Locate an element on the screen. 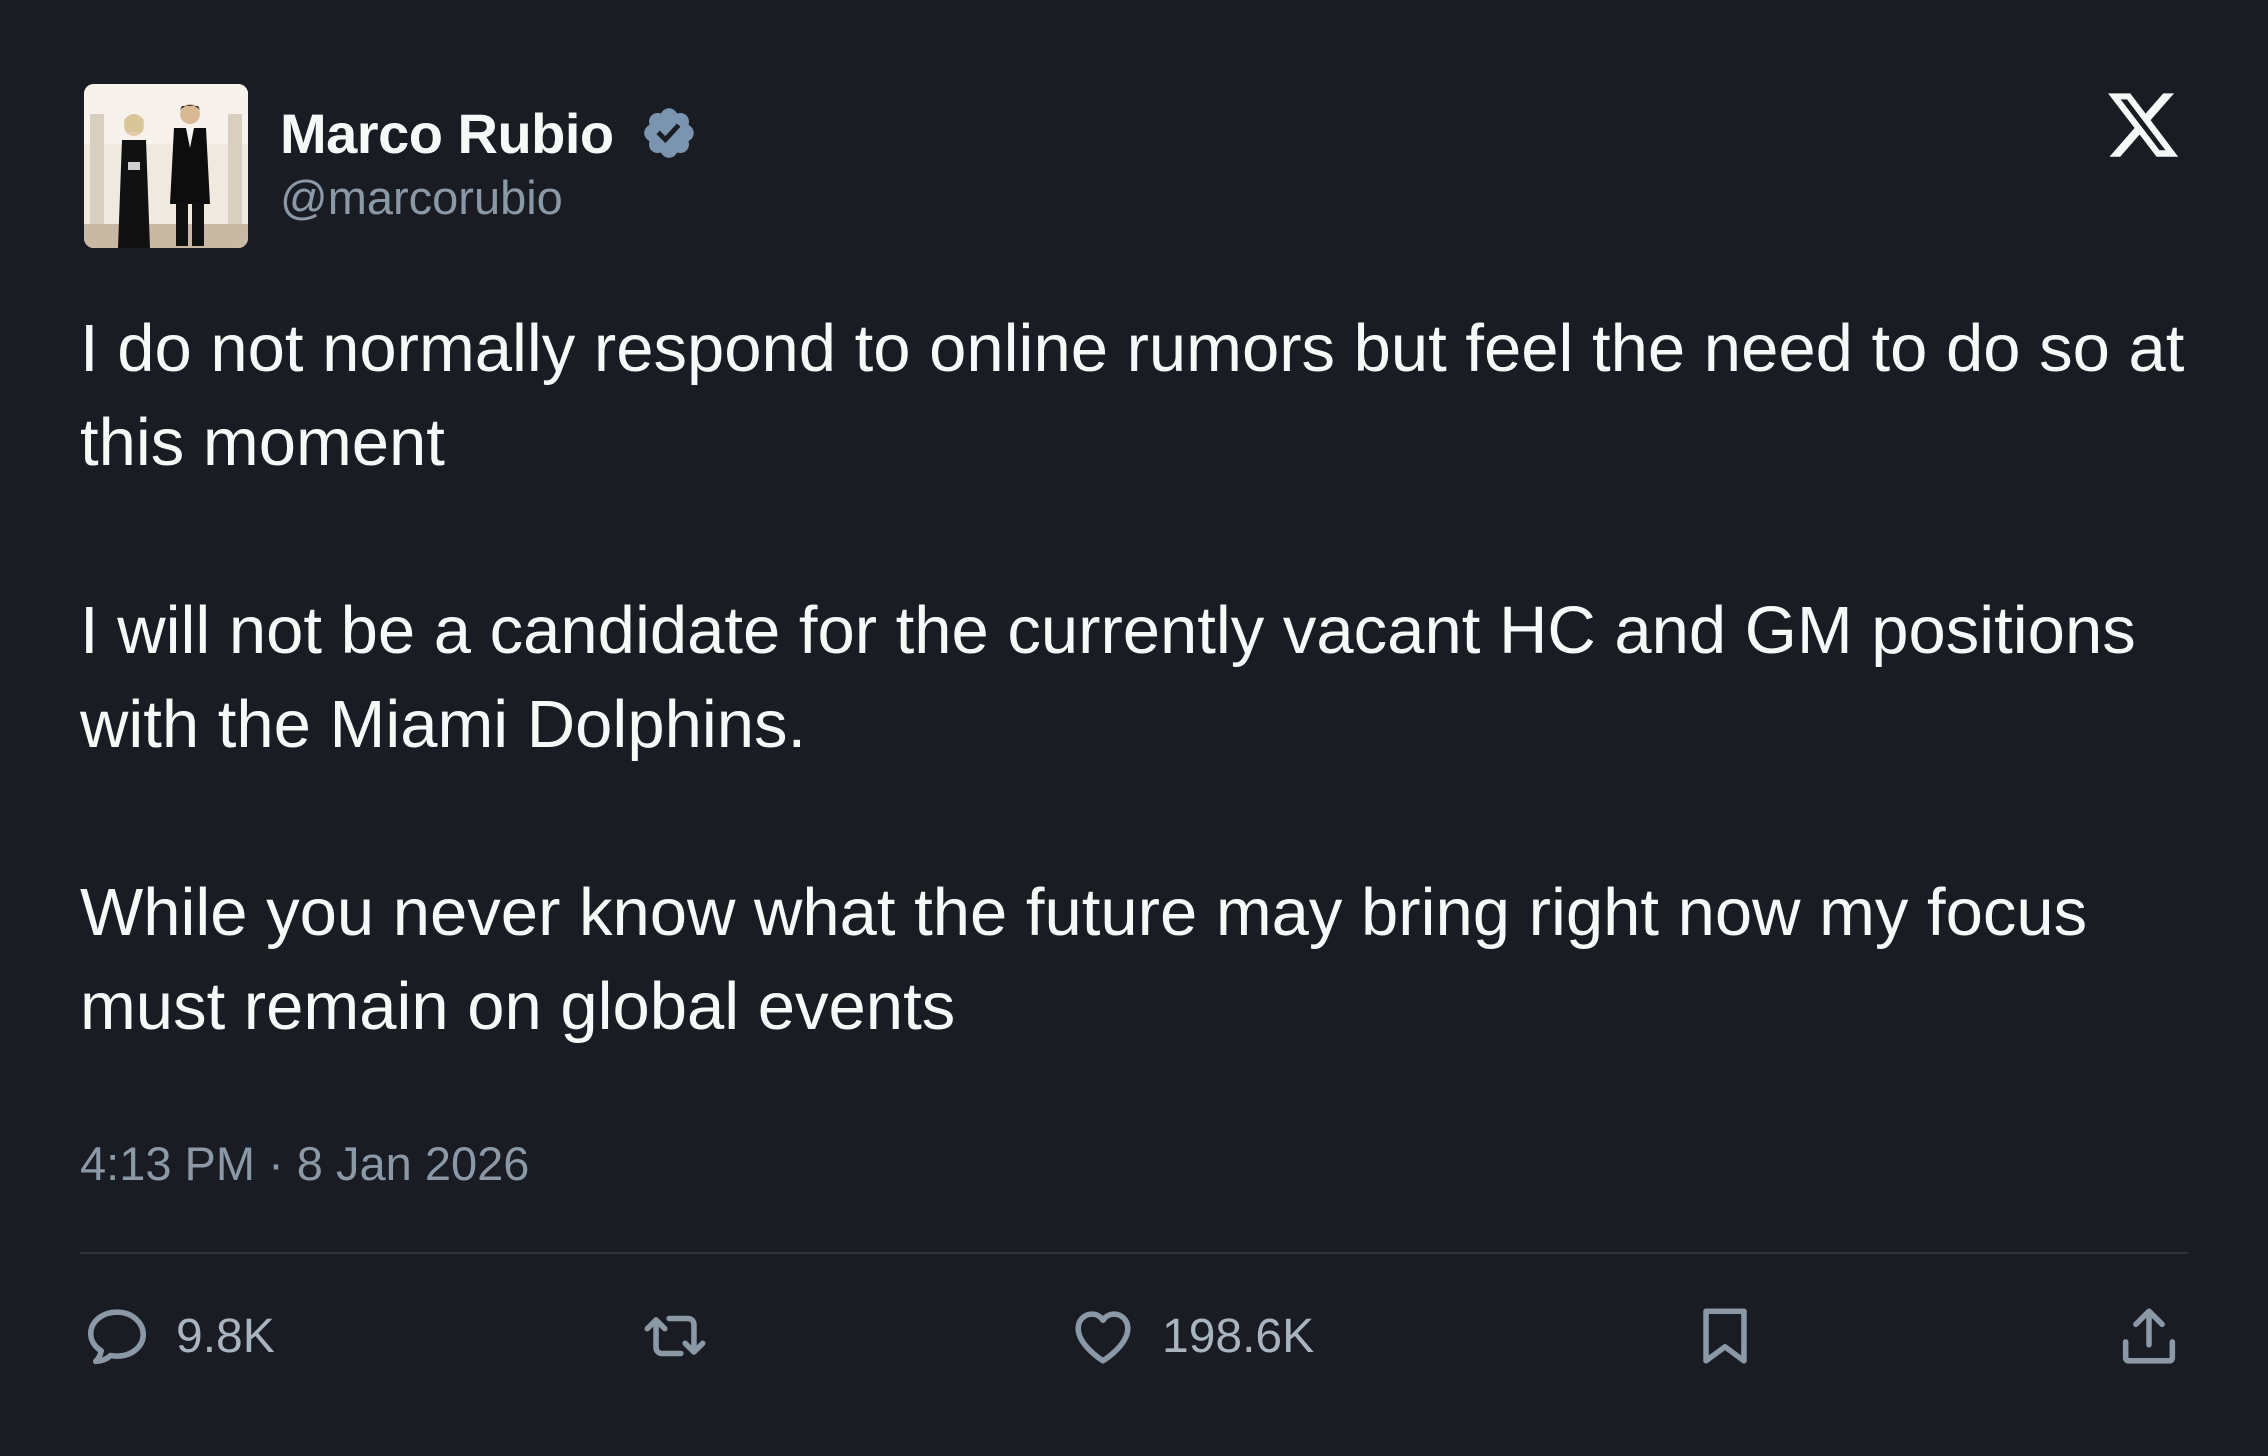 Image resolution: width=2268 pixels, height=1456 pixels. bookmark-button is located at coordinates (1725, 1336).